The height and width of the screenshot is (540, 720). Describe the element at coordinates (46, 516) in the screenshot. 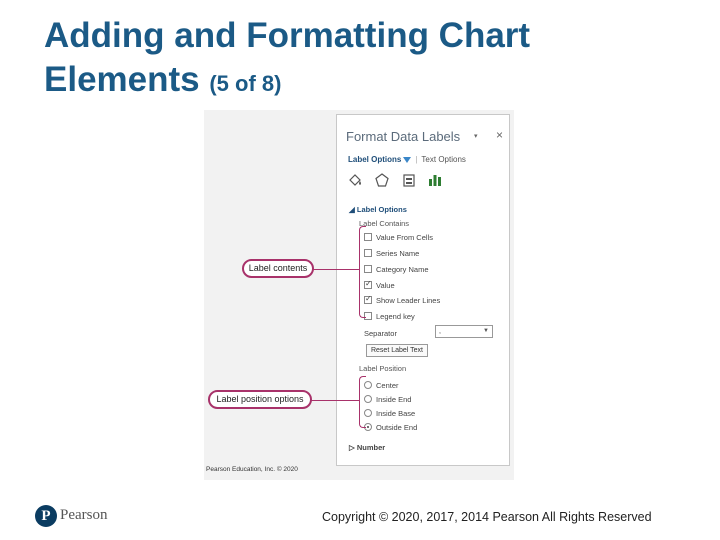

I see `pearson-logo-icon: P` at that location.